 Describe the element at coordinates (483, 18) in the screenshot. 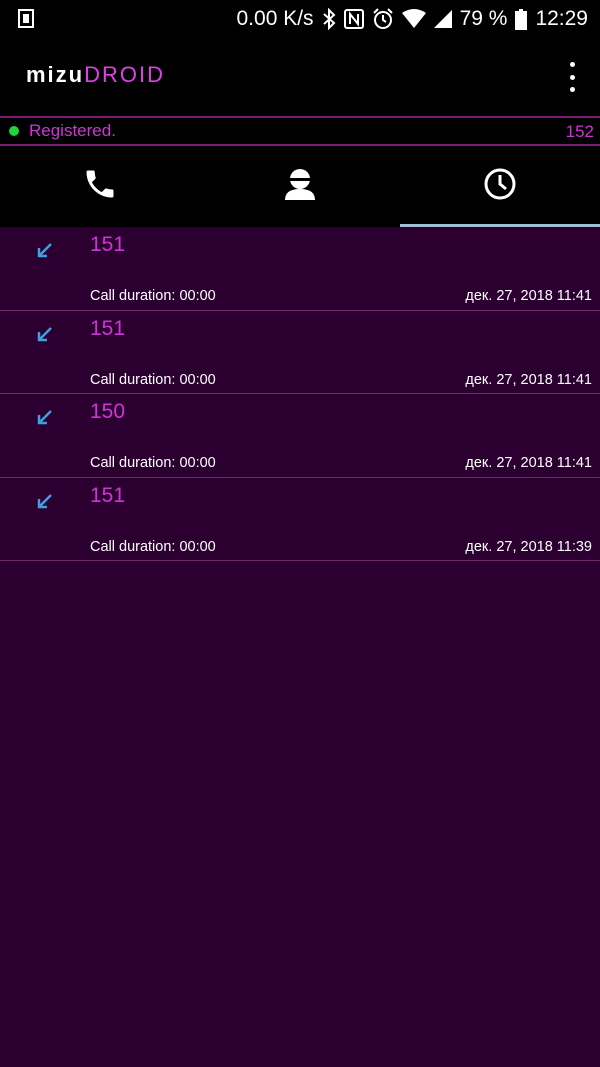

I see `battery-percent: 79 %` at that location.